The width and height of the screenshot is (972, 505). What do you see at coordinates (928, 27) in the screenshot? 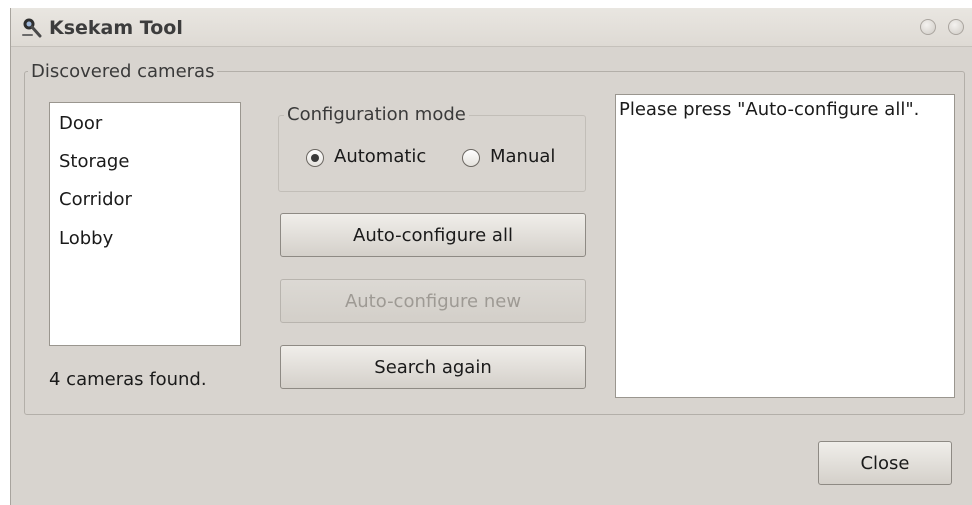
I see `minimize-button` at bounding box center [928, 27].